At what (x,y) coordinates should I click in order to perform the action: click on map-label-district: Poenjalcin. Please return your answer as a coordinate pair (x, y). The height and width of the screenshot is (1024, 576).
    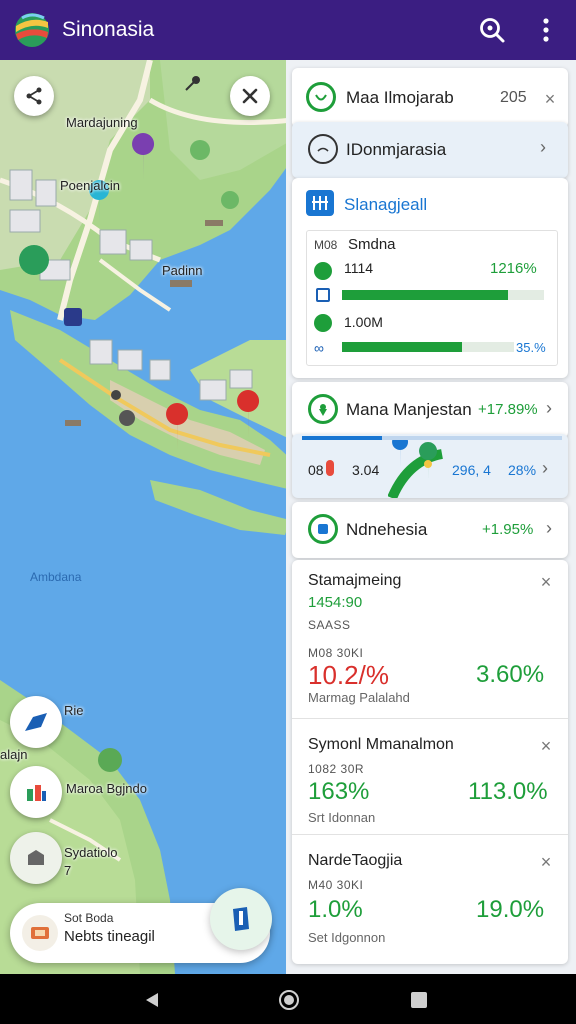
    Looking at the image, I should click on (90, 185).